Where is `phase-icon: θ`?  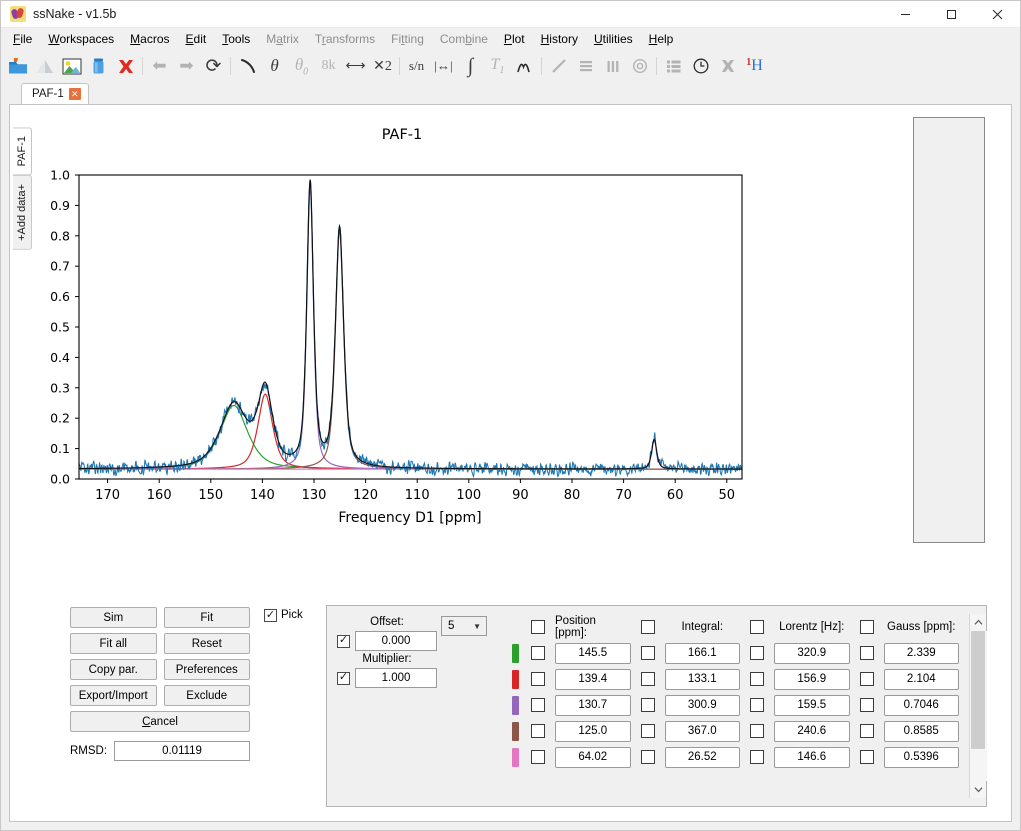 phase-icon: θ is located at coordinates (274, 66).